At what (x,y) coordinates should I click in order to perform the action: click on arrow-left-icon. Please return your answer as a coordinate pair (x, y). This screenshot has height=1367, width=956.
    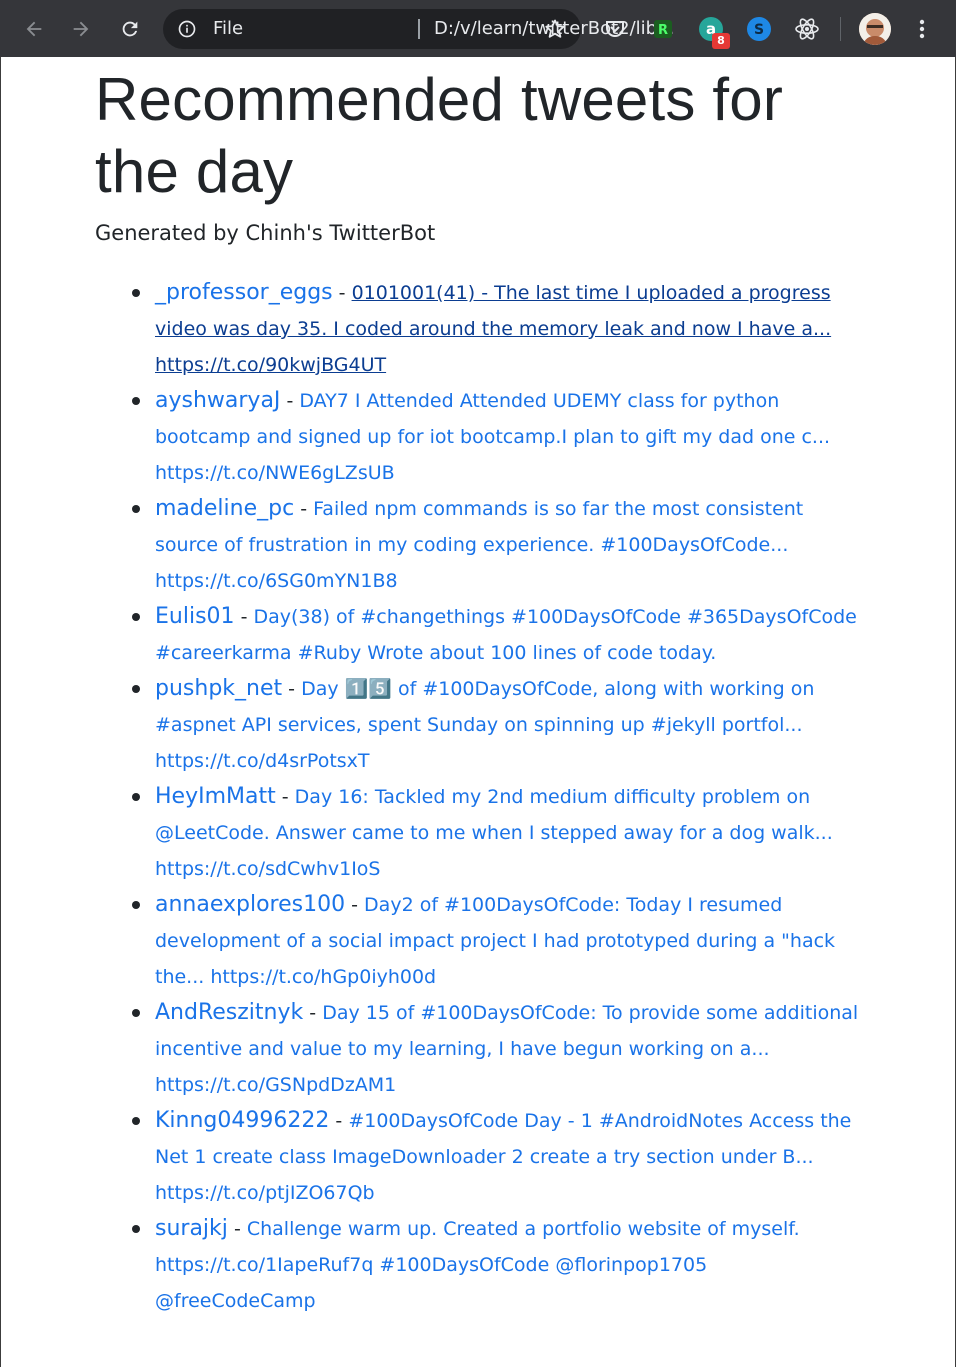
    Looking at the image, I should click on (34, 29).